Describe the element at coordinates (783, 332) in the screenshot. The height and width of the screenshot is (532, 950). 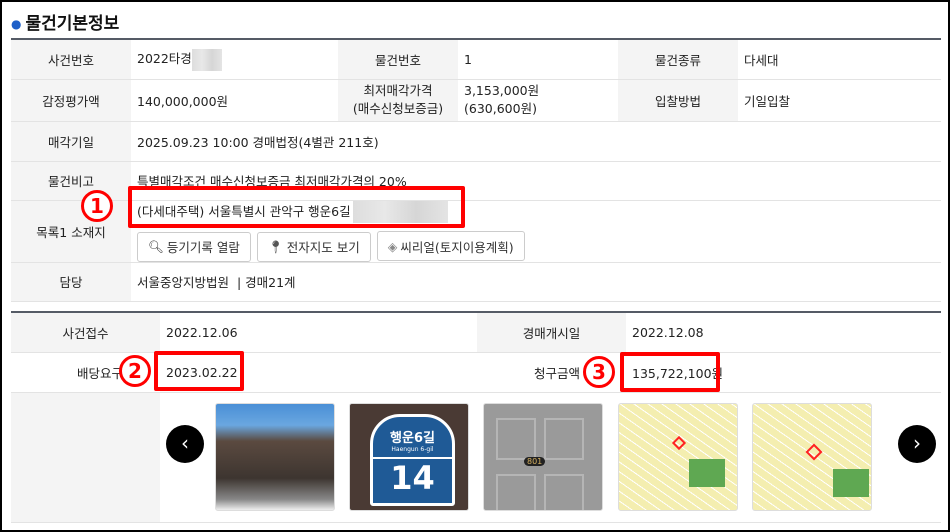
I see `start-value: 2022.12.08` at that location.